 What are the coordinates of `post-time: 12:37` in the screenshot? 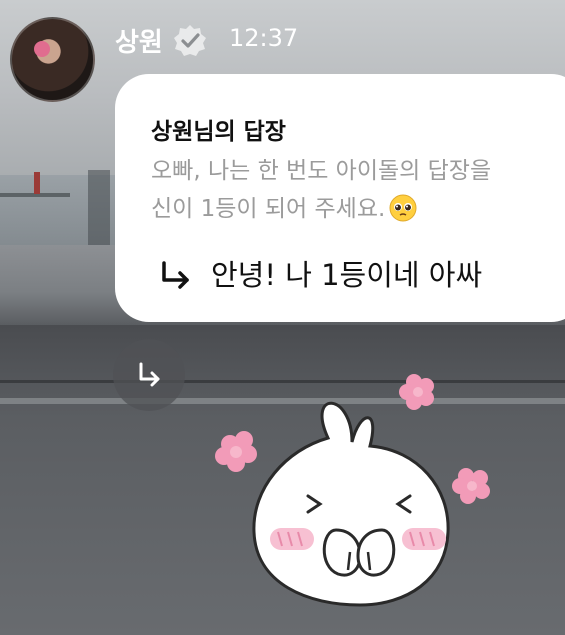 It's located at (264, 38).